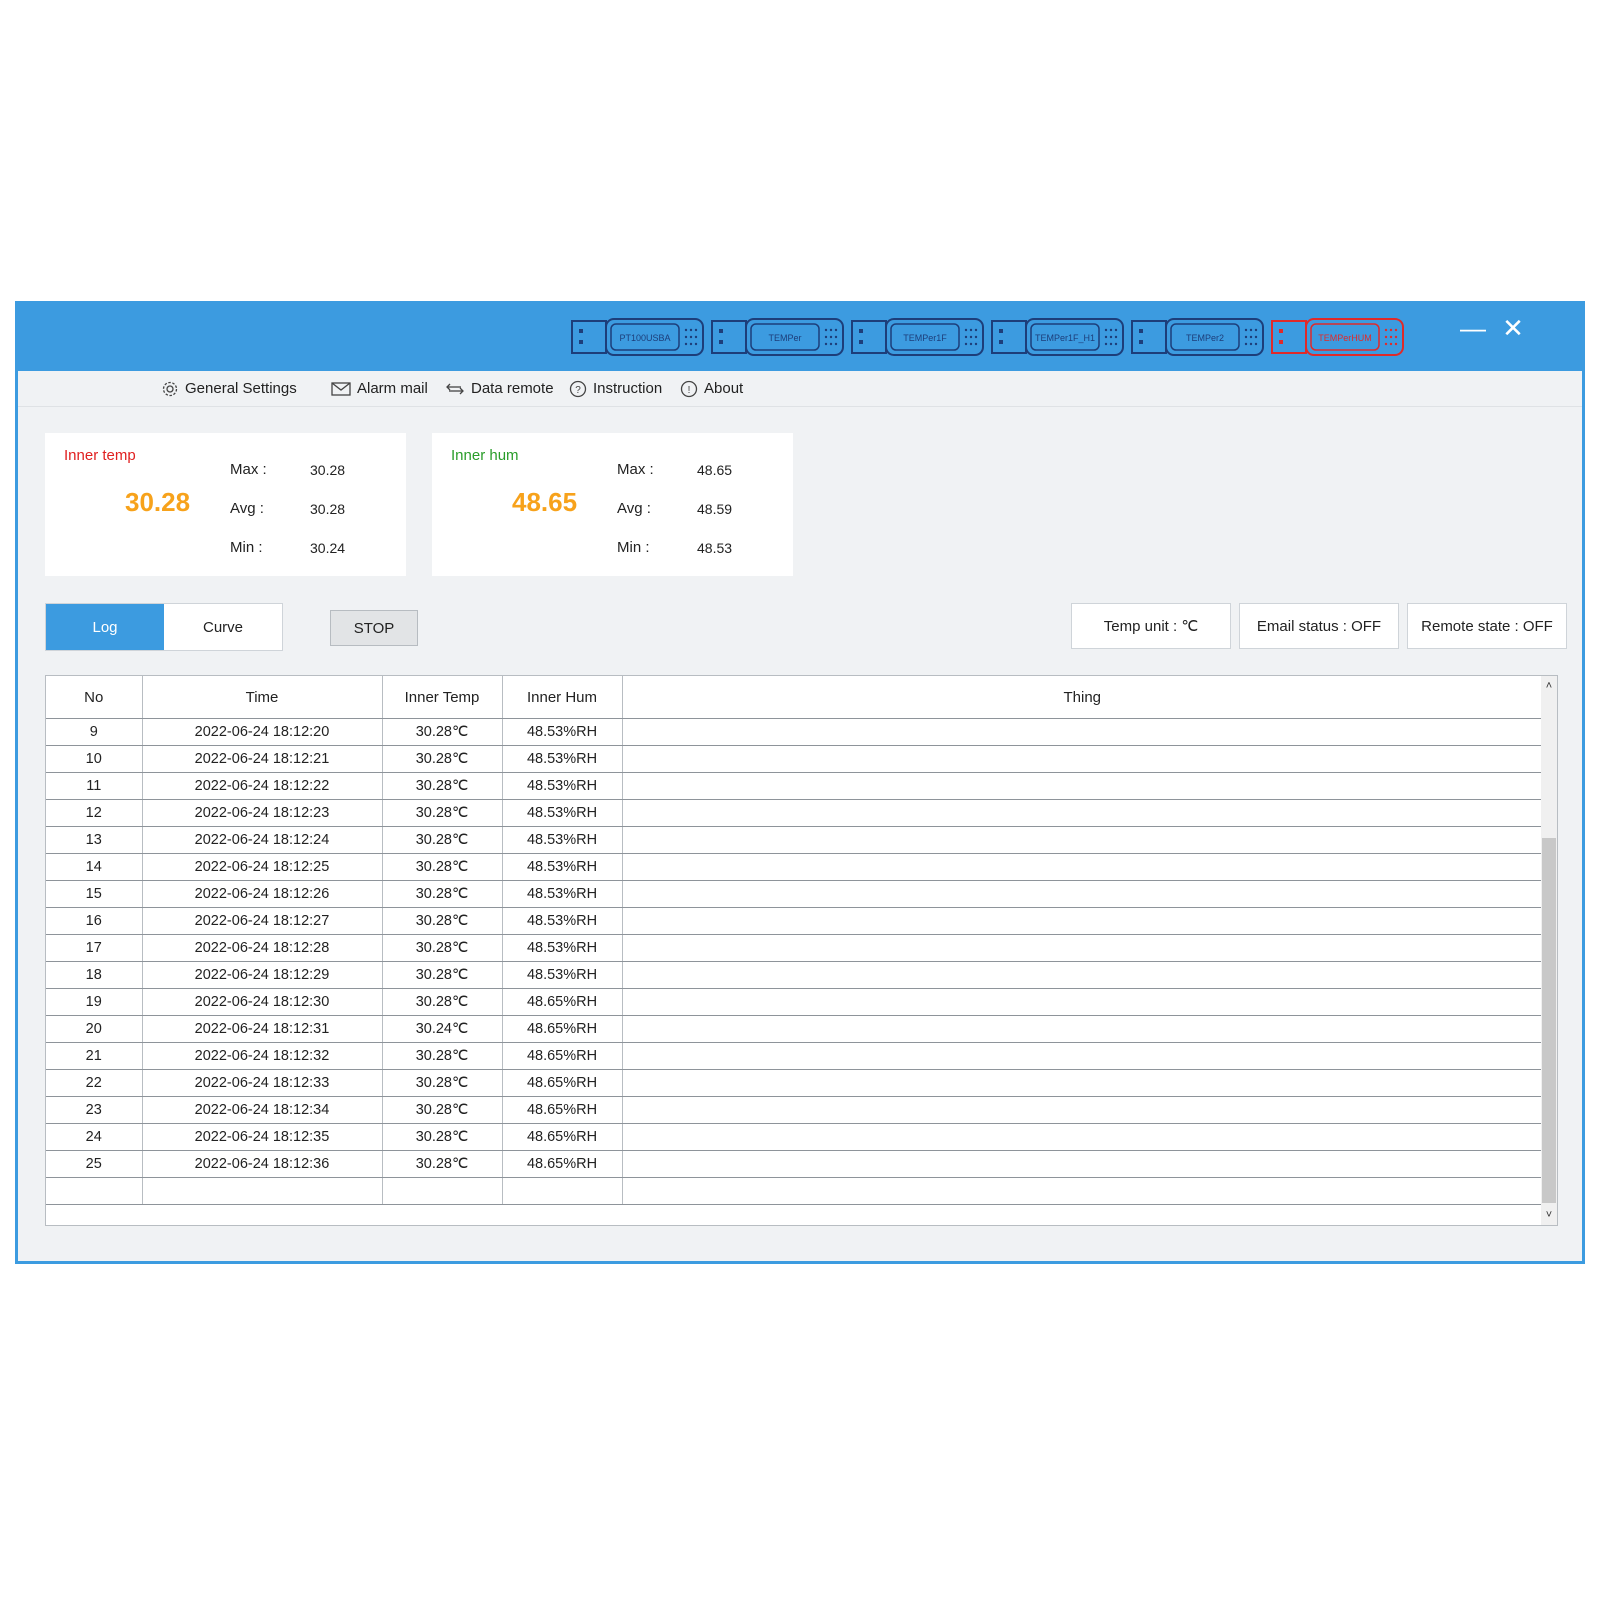  Describe the element at coordinates (262, 813) in the screenshot. I see `cell-time: 2022-06-24 18:12:23` at that location.